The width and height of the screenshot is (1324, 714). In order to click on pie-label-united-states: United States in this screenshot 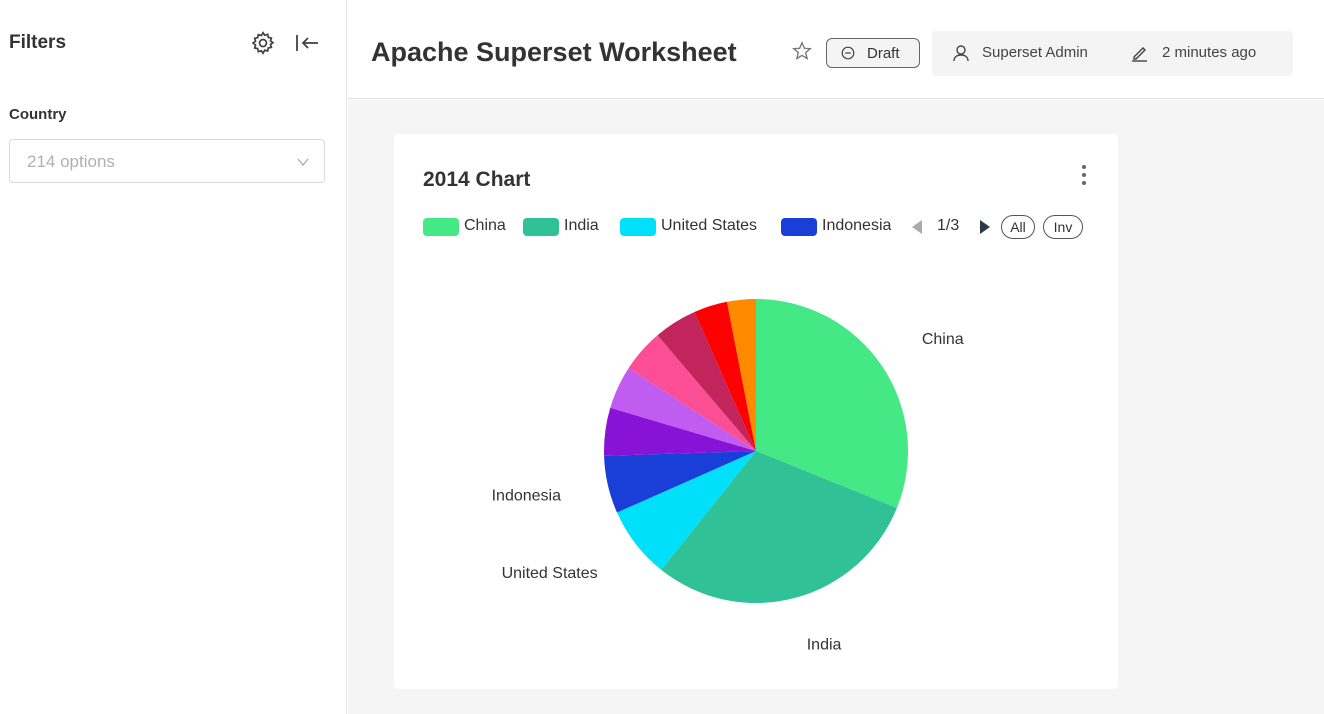, I will do `click(550, 573)`.